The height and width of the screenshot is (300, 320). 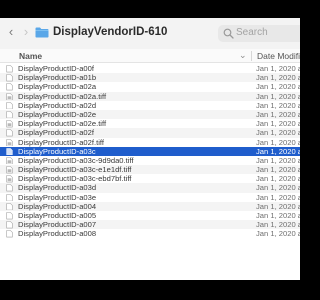 I want to click on table-row: DisplayProductID-a02e.tiff Jan 1, 2020 at, so click(x=150, y=123).